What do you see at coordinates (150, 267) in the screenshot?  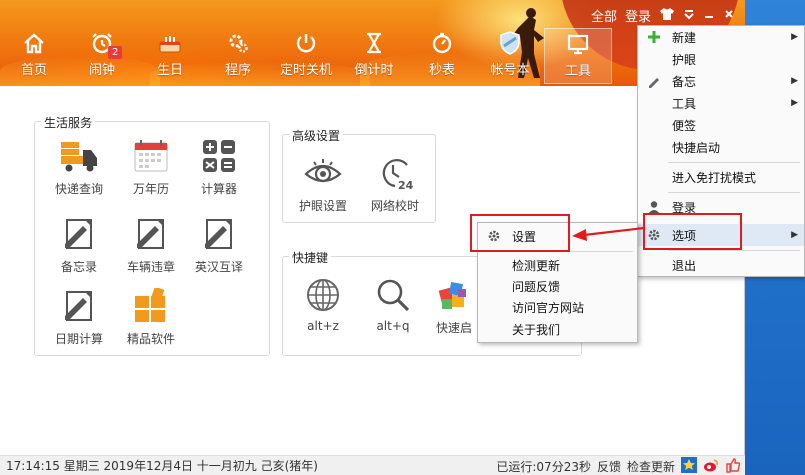 I see `tile-label: 车辆违章` at bounding box center [150, 267].